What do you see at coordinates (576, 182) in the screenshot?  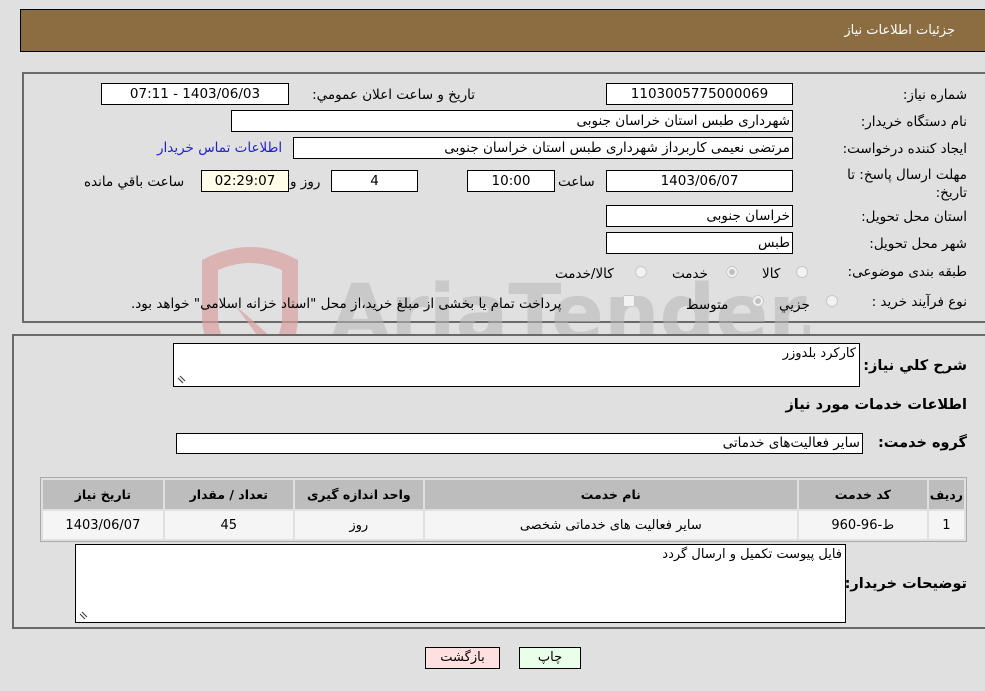 I see `deadline-time-label: ساعت` at bounding box center [576, 182].